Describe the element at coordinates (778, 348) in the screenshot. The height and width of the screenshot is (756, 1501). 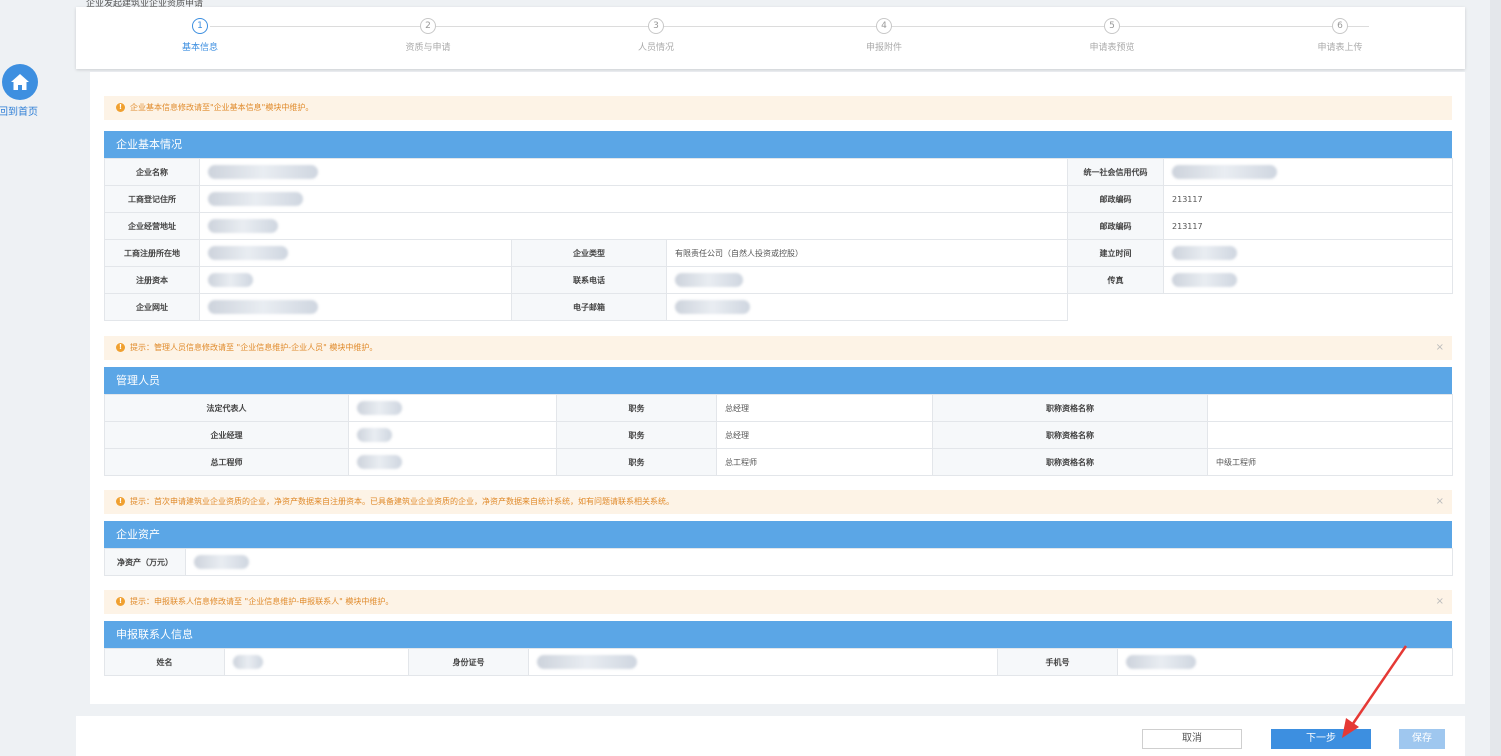
I see `notice-managers: ! 提示：管理人员信息修改请至 "企业信息维护-企业人员" 模块中维护。 ×` at that location.